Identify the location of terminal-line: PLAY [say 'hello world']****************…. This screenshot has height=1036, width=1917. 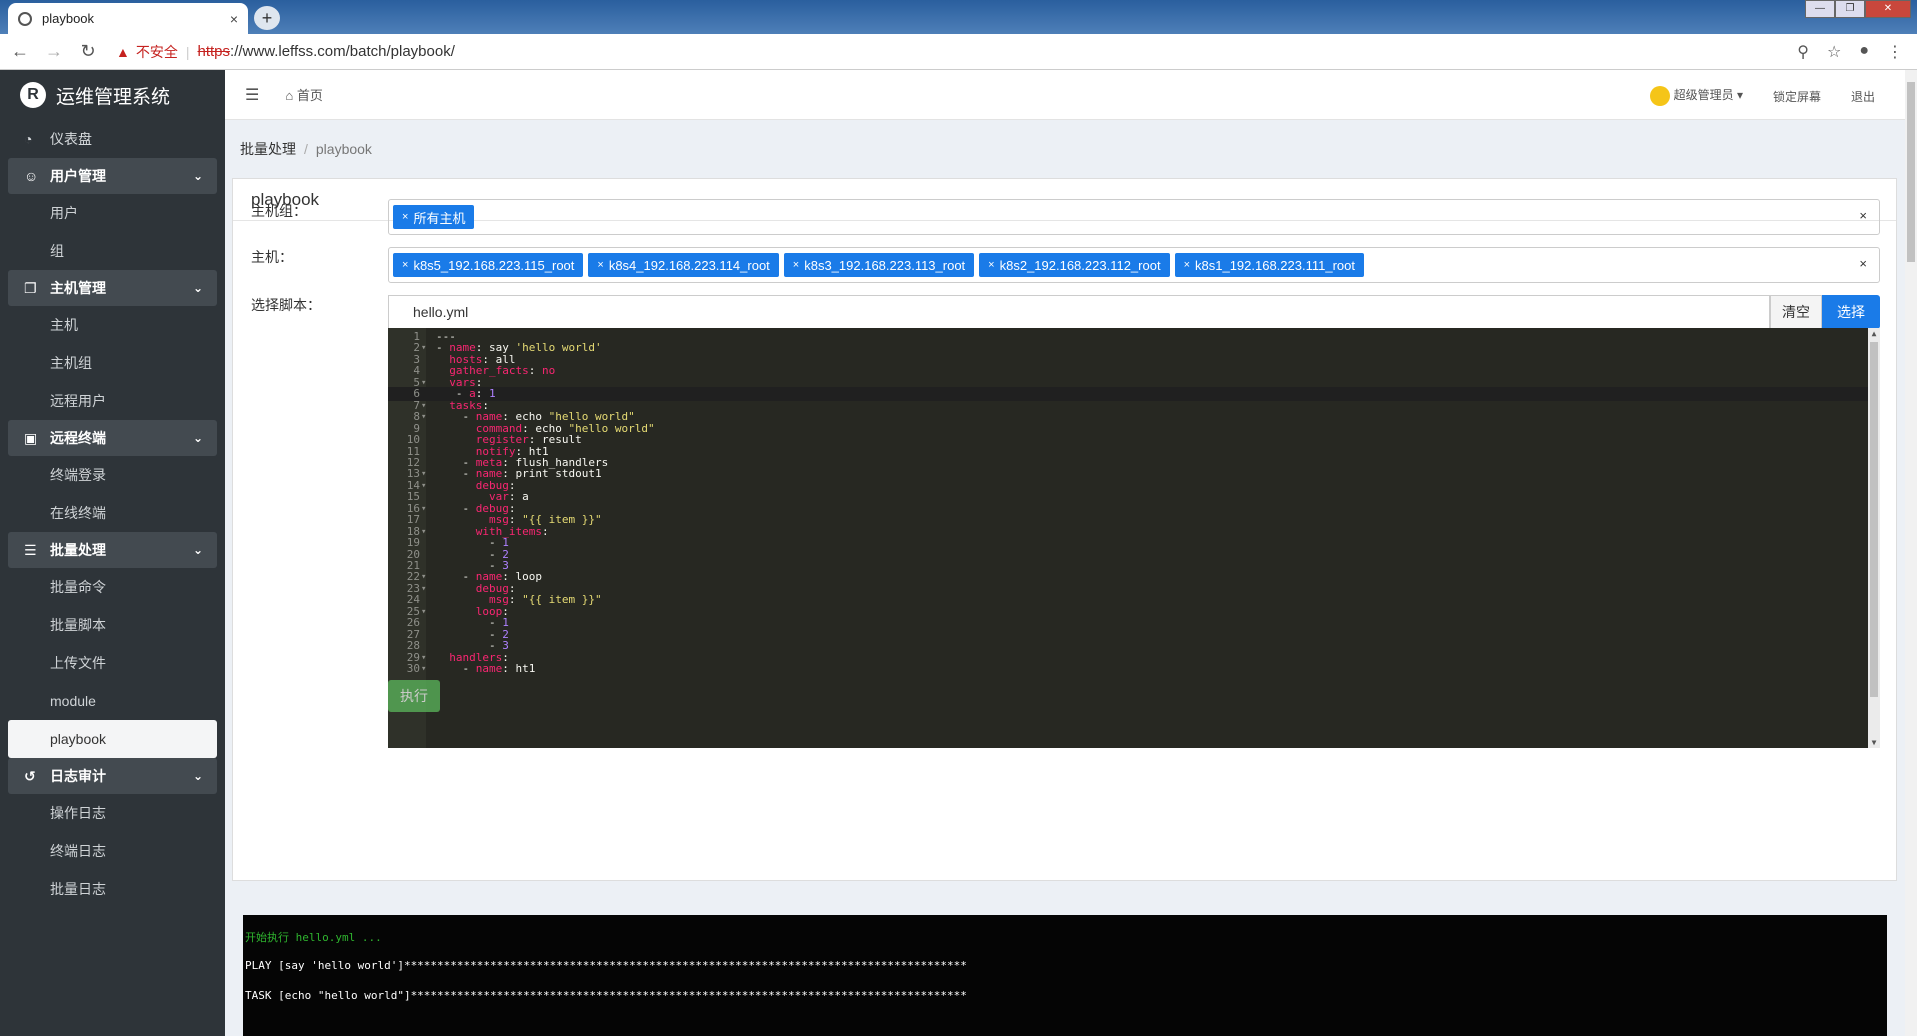
(606, 965).